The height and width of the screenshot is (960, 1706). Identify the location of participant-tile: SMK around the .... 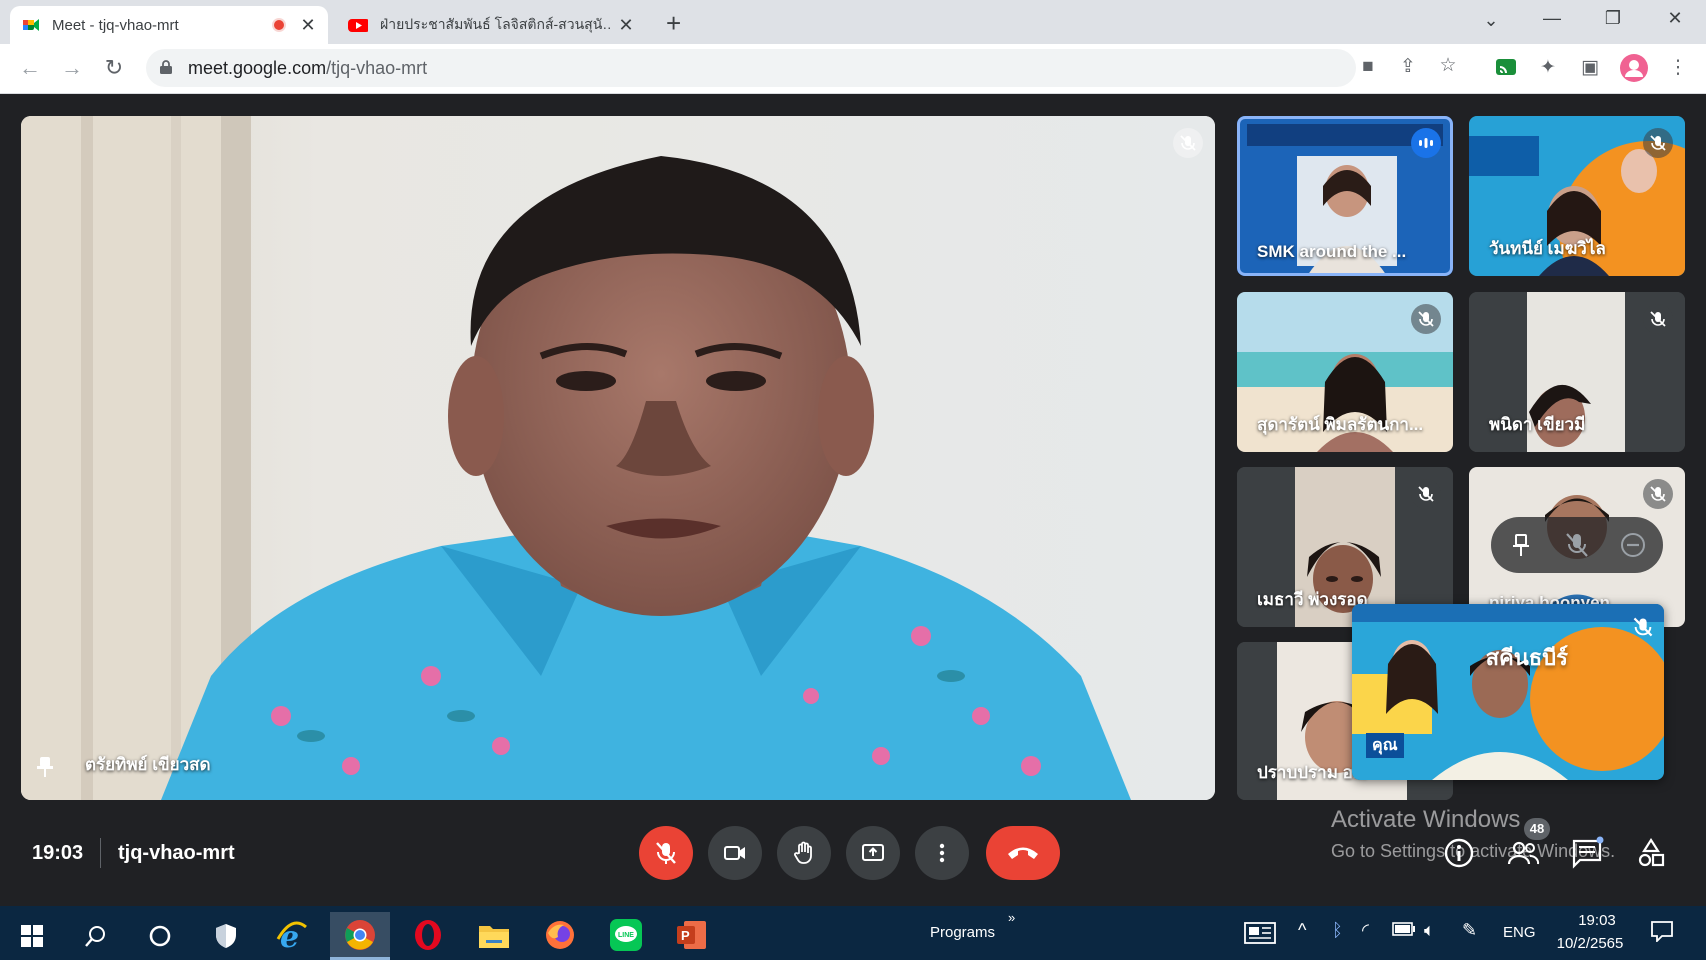
(1345, 196).